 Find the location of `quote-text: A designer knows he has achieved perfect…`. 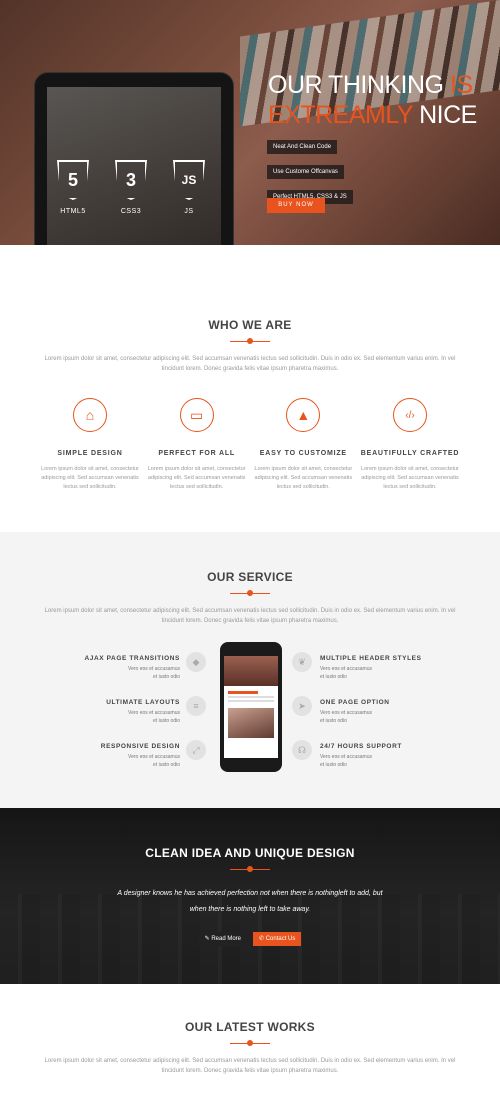

quote-text: A designer knows he has achieved perfect… is located at coordinates (250, 901).